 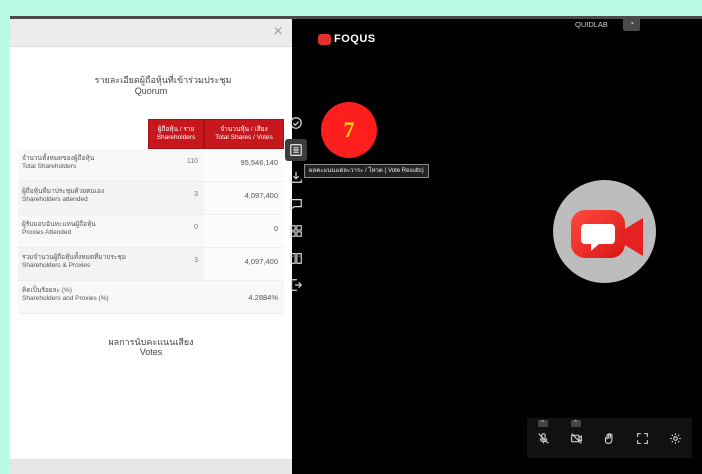 I want to click on row-label-en: Shareholders and Proxies (%), so click(x=65, y=298).